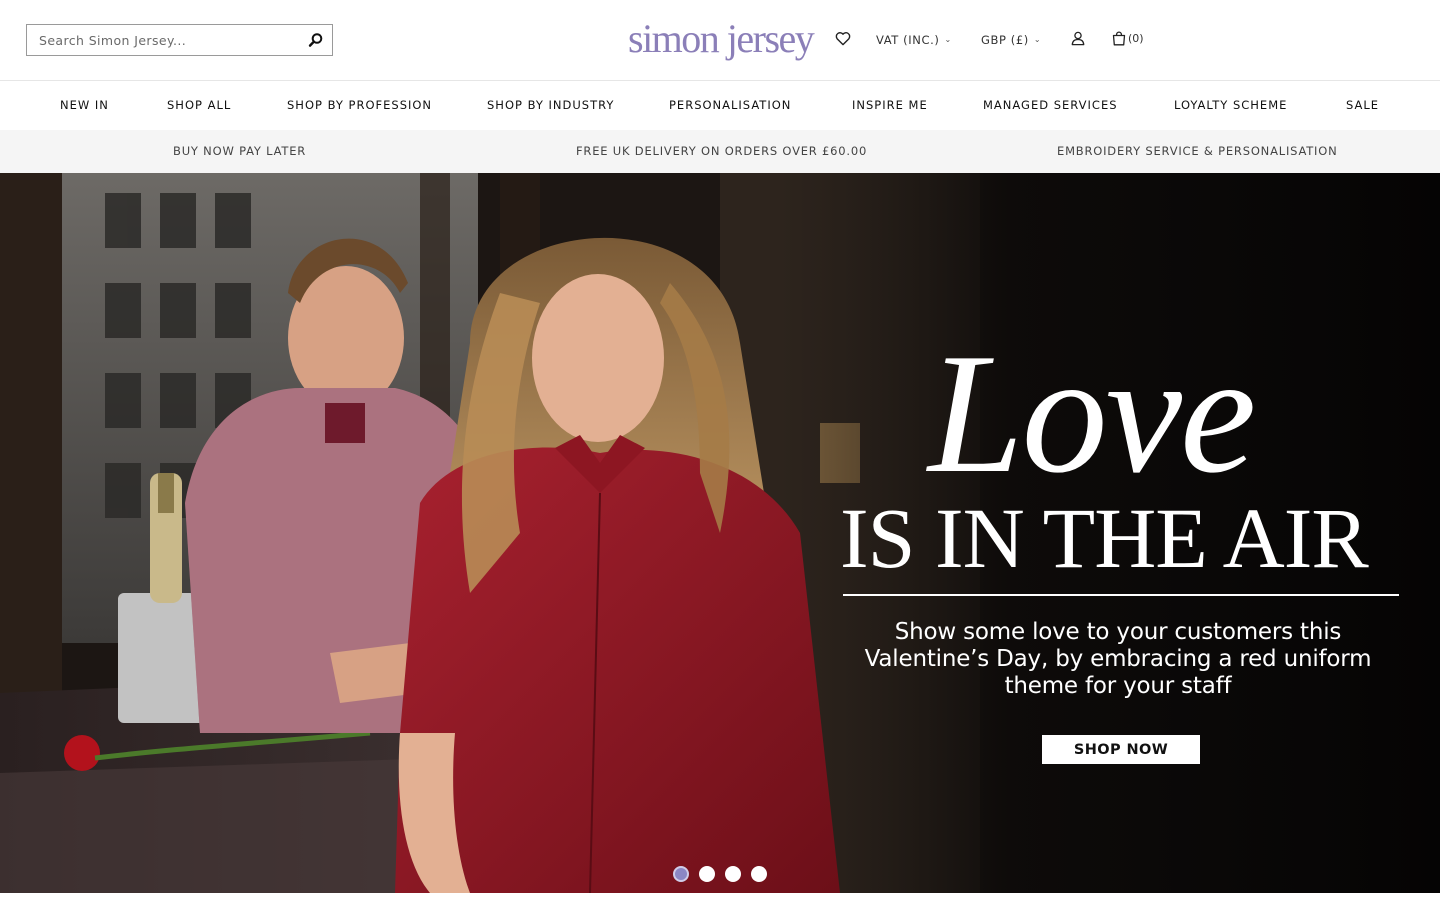 Image resolution: width=1440 pixels, height=900 pixels. What do you see at coordinates (239, 151) in the screenshot?
I see `usp-buy-now-pay-later: BUY NOW PAY LATER` at bounding box center [239, 151].